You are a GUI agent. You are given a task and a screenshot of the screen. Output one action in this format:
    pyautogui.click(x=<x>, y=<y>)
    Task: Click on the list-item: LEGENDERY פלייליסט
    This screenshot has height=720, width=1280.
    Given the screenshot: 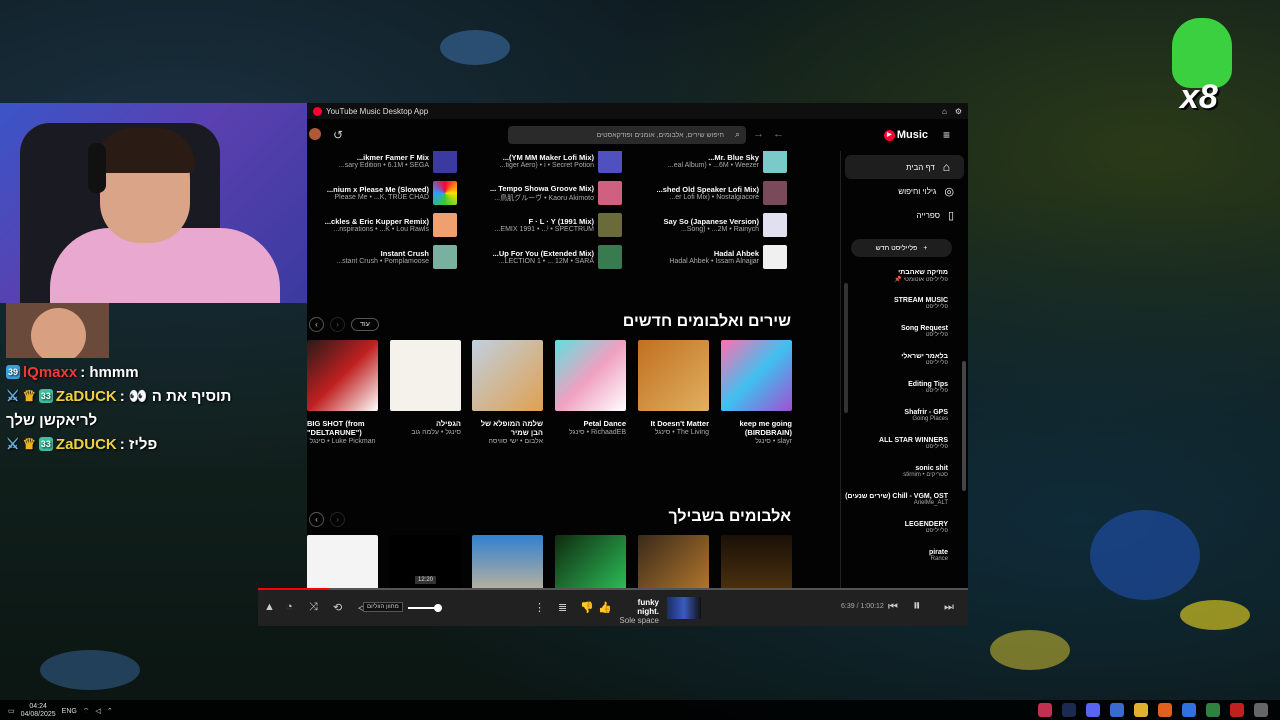 What is the action you would take?
    pyautogui.click(x=904, y=531)
    